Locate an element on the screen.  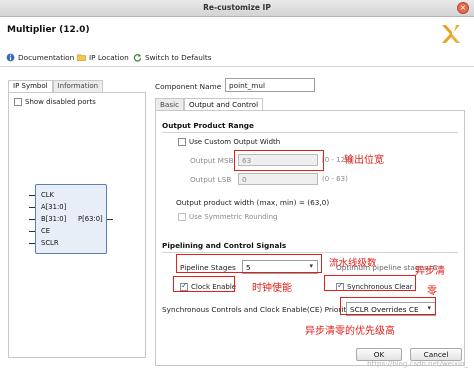
port-sclr: SCLR is located at coordinates (50, 243).